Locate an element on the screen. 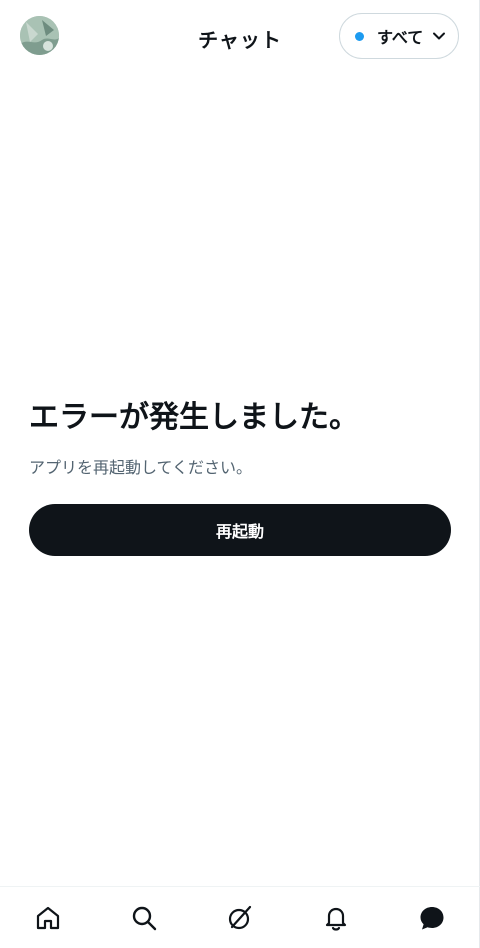 The width and height of the screenshot is (480, 948). nav-chat is located at coordinates (432, 918).